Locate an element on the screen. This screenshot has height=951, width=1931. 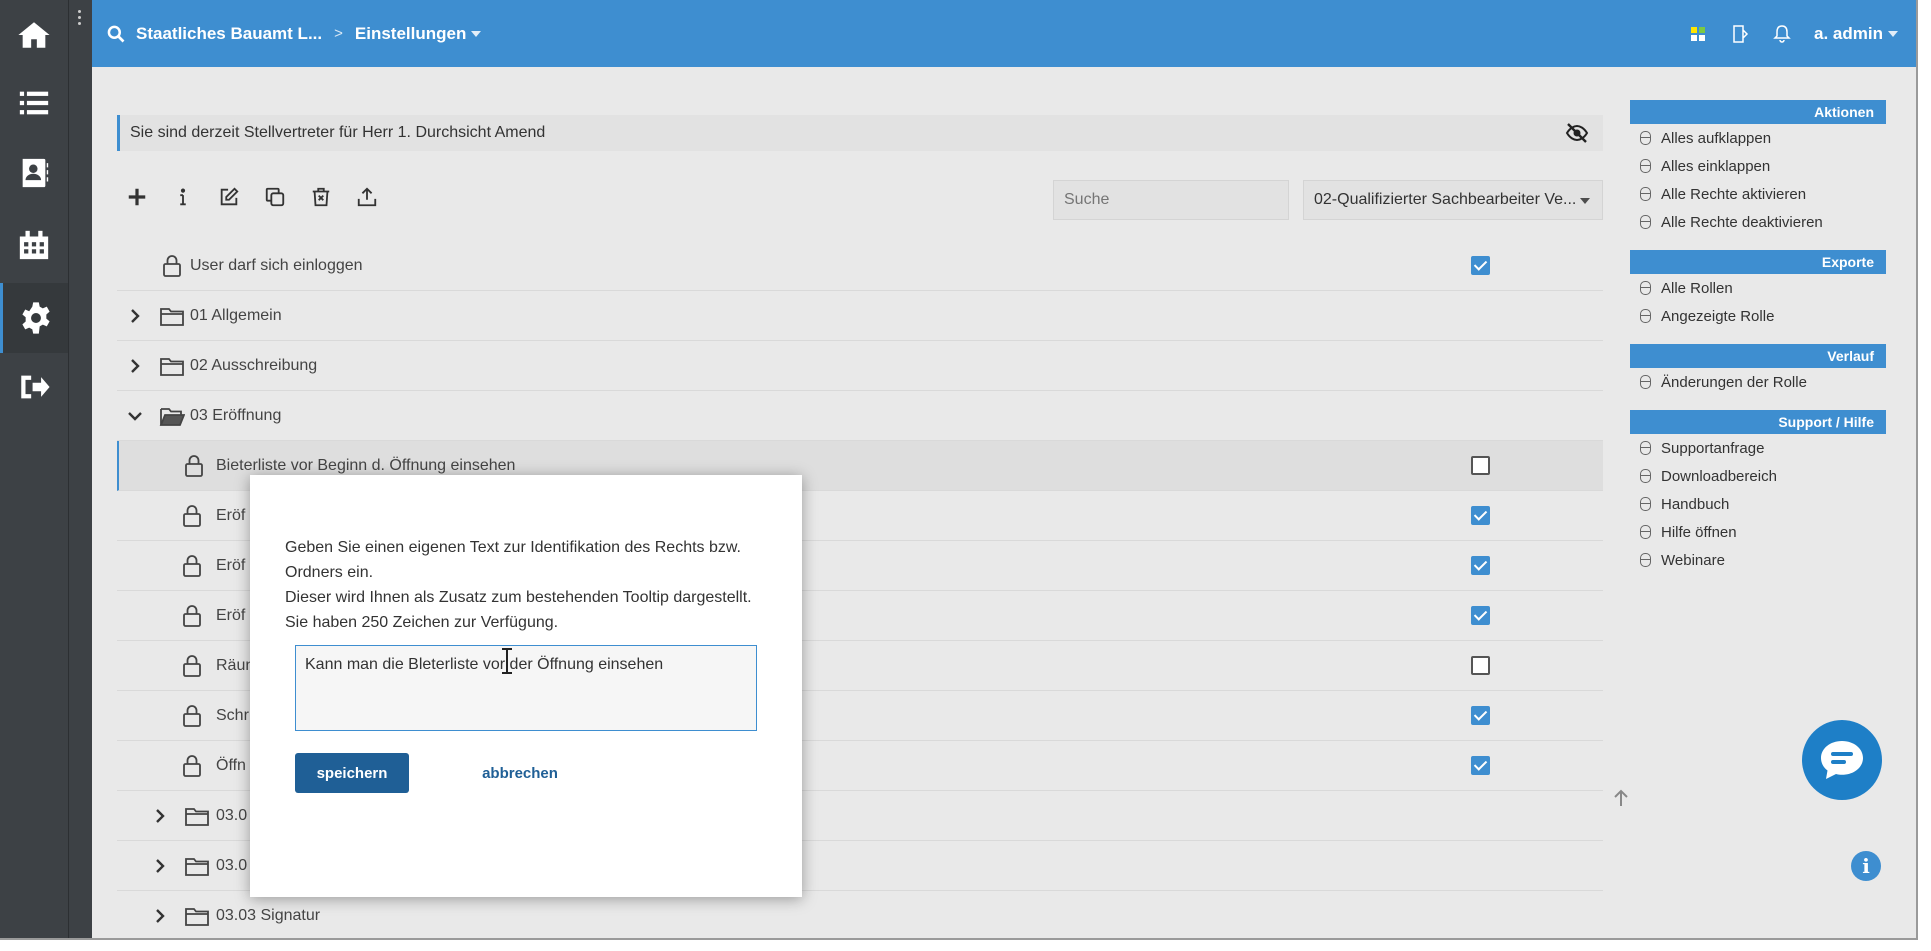
tree-row: 01 Allgemein is located at coordinates (860, 316).